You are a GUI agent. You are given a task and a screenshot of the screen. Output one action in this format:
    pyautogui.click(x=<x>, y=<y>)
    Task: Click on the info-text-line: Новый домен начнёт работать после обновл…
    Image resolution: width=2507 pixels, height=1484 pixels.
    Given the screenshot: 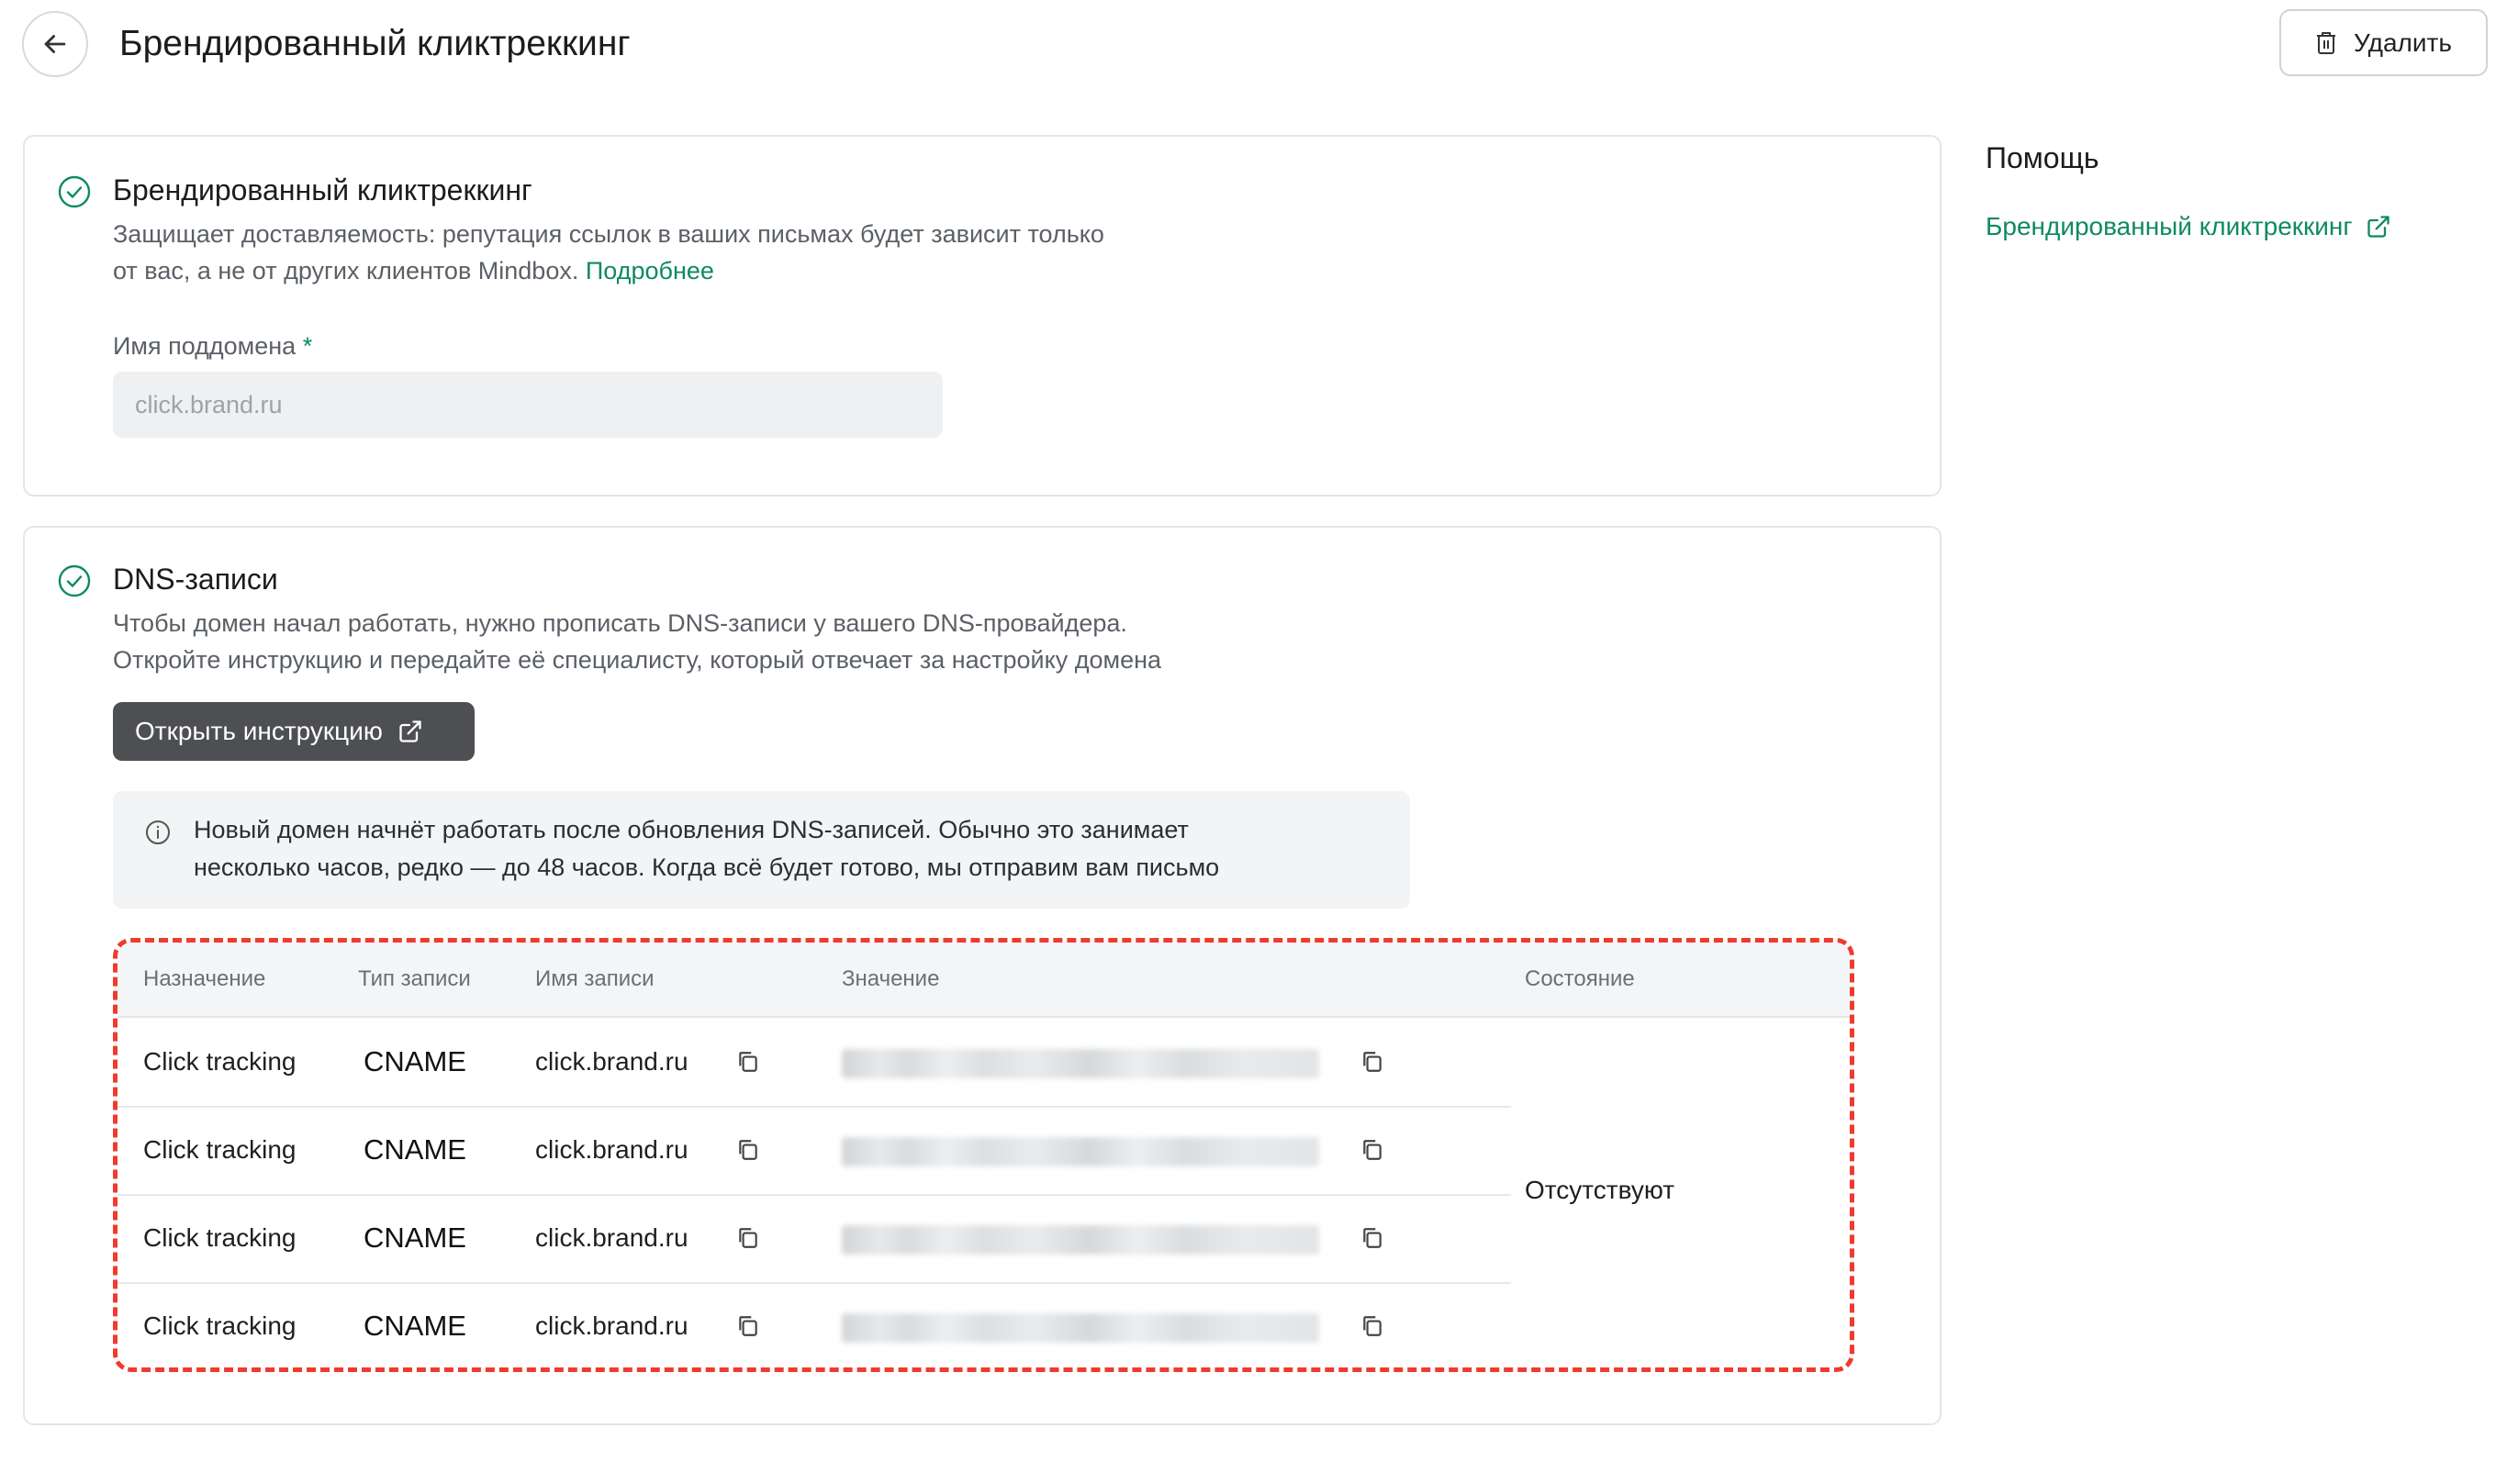 What is the action you would take?
    pyautogui.click(x=691, y=829)
    